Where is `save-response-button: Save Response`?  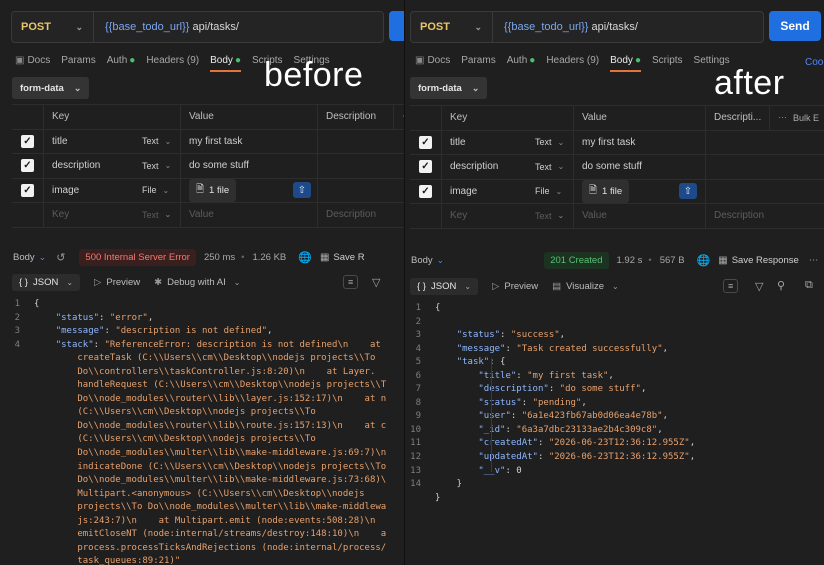
save-response-button: Save Response is located at coordinates (765, 260).